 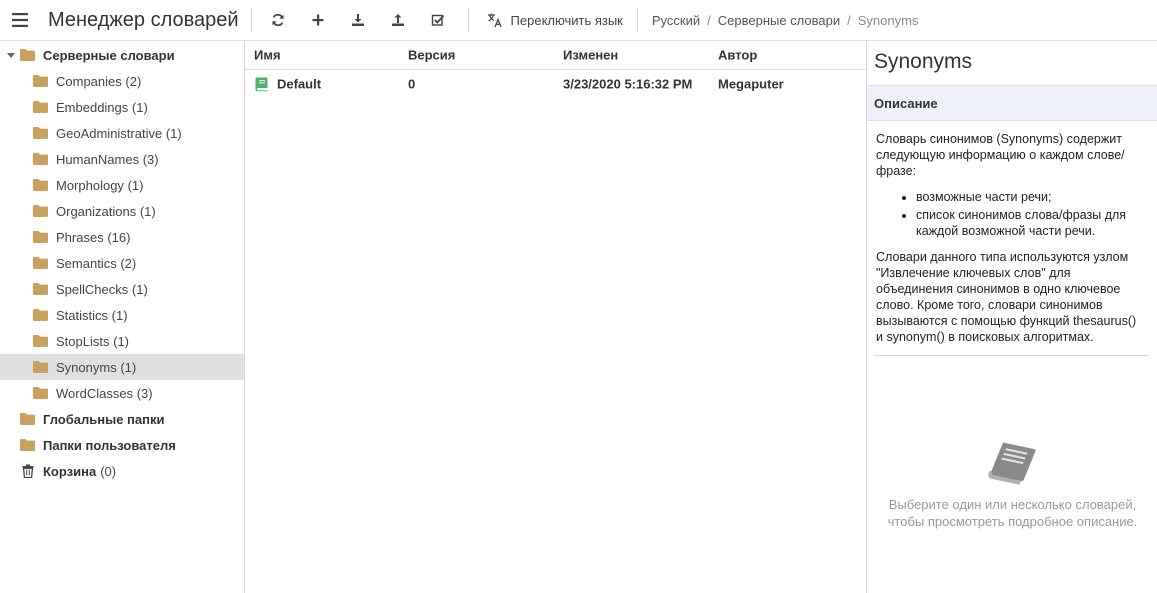 I want to click on table-header: Имя Версия Изменен Автор, so click(x=555, y=55).